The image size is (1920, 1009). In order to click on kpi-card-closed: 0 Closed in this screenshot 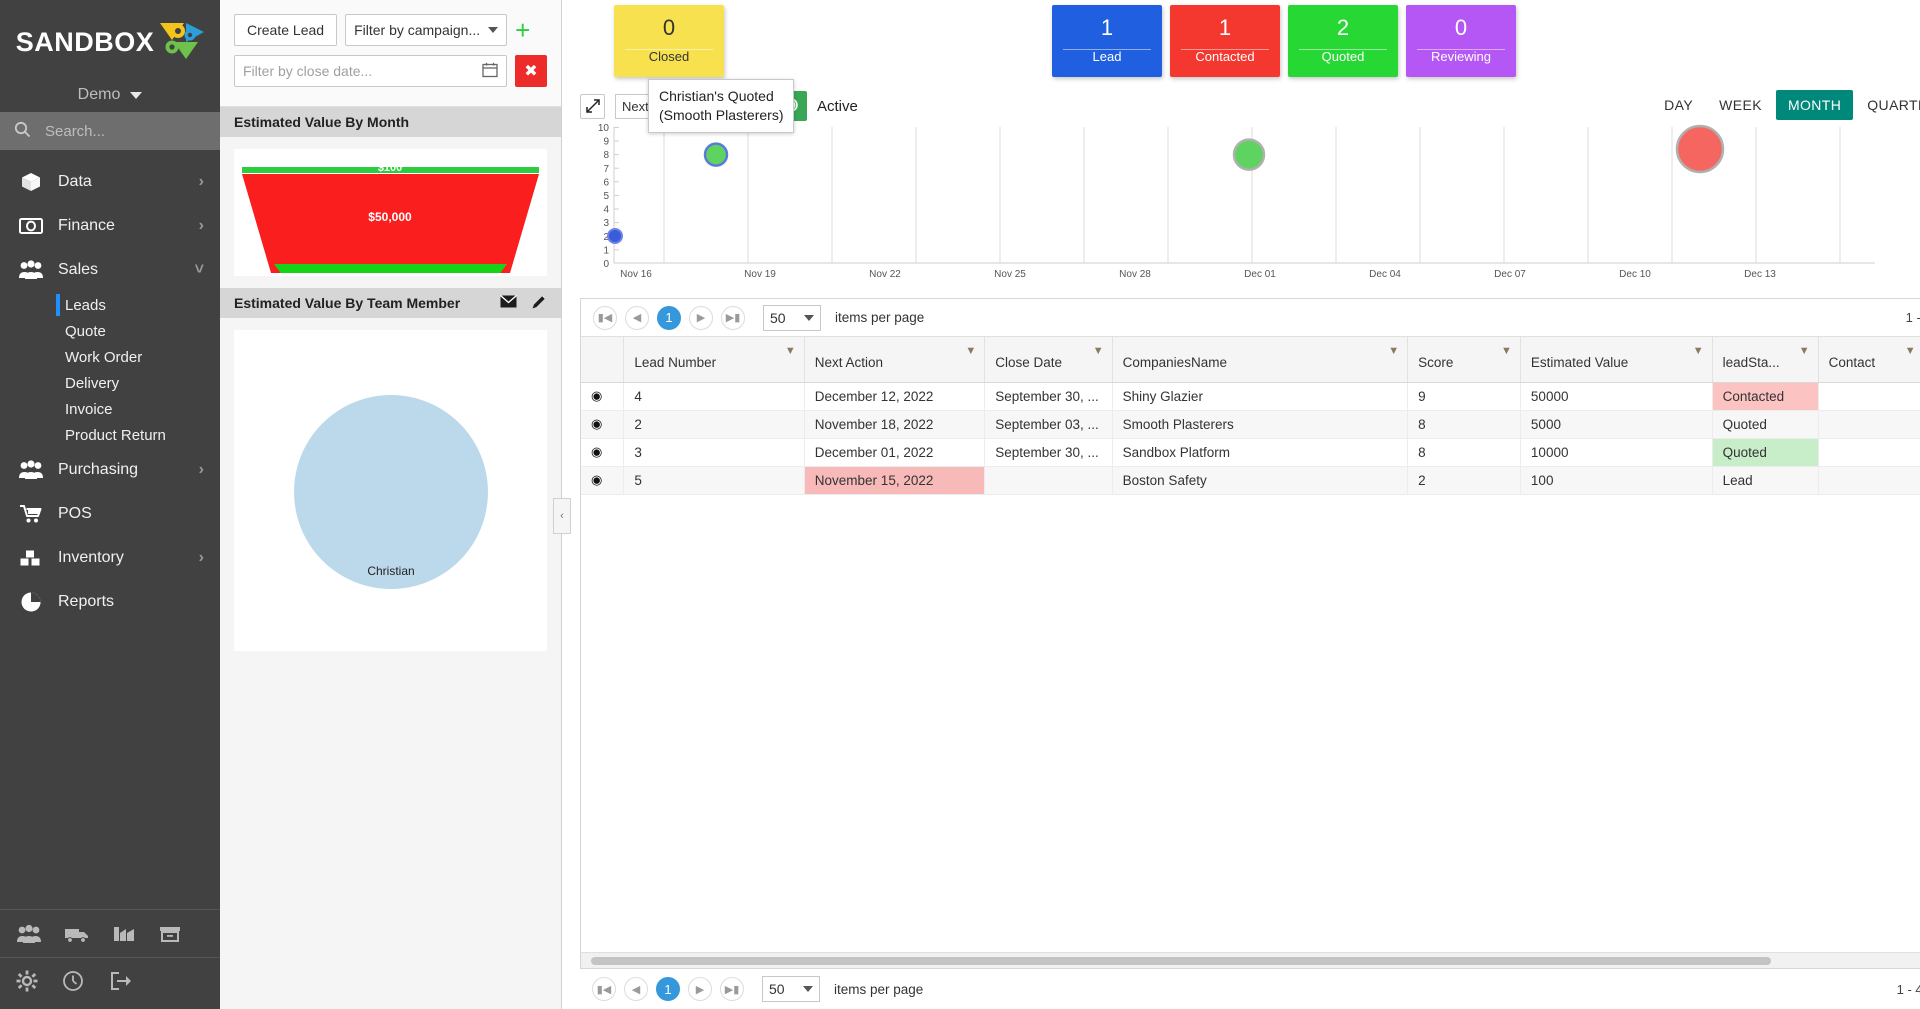, I will do `click(669, 41)`.